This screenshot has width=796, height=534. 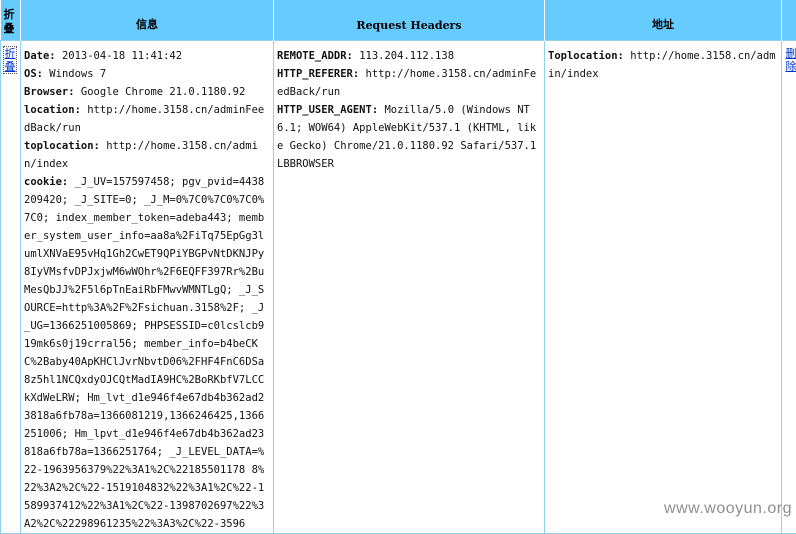 What do you see at coordinates (10, 60) in the screenshot?
I see `fold-link: 折叠` at bounding box center [10, 60].